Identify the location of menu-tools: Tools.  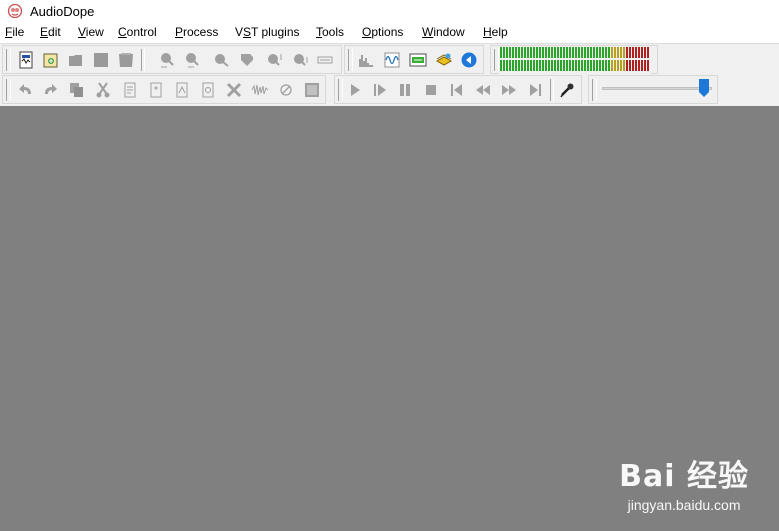
(330, 32).